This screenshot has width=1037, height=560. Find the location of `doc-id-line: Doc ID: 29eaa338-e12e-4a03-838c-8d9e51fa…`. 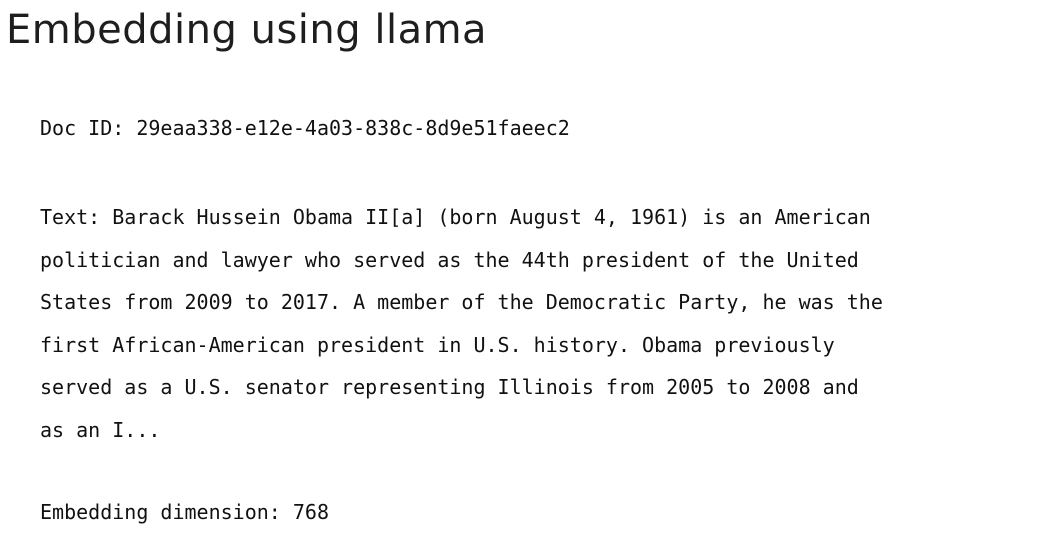

doc-id-line: Doc ID: 29eaa338-e12e-4a03-838c-8d9e51fa… is located at coordinates (305, 128).